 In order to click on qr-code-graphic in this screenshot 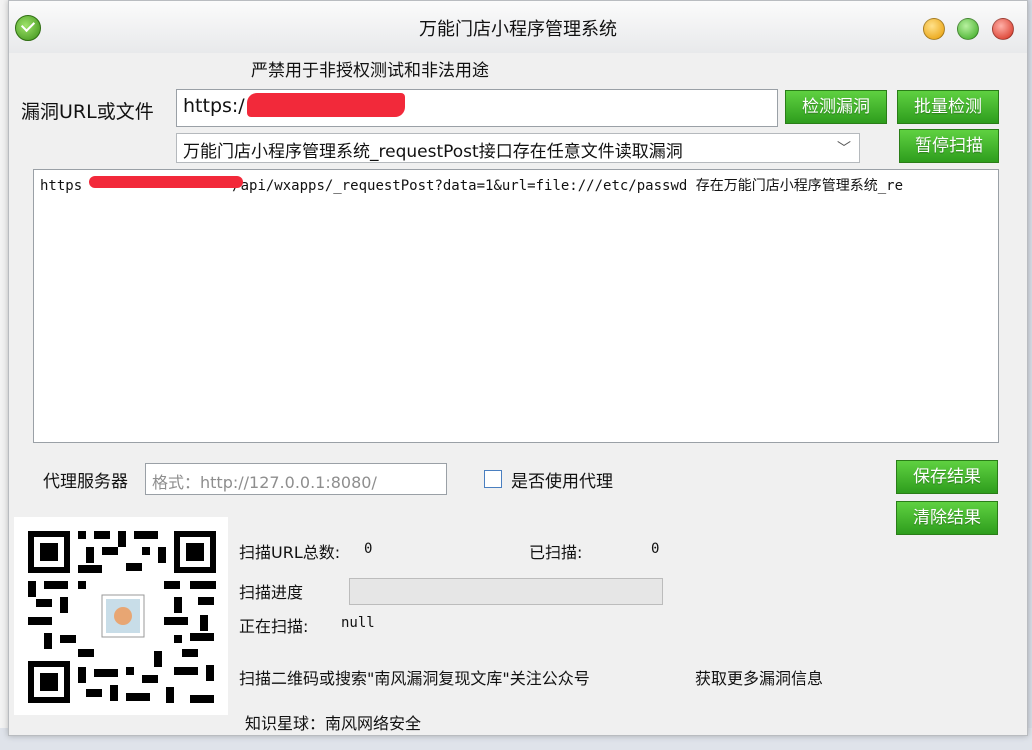, I will do `click(121, 616)`.